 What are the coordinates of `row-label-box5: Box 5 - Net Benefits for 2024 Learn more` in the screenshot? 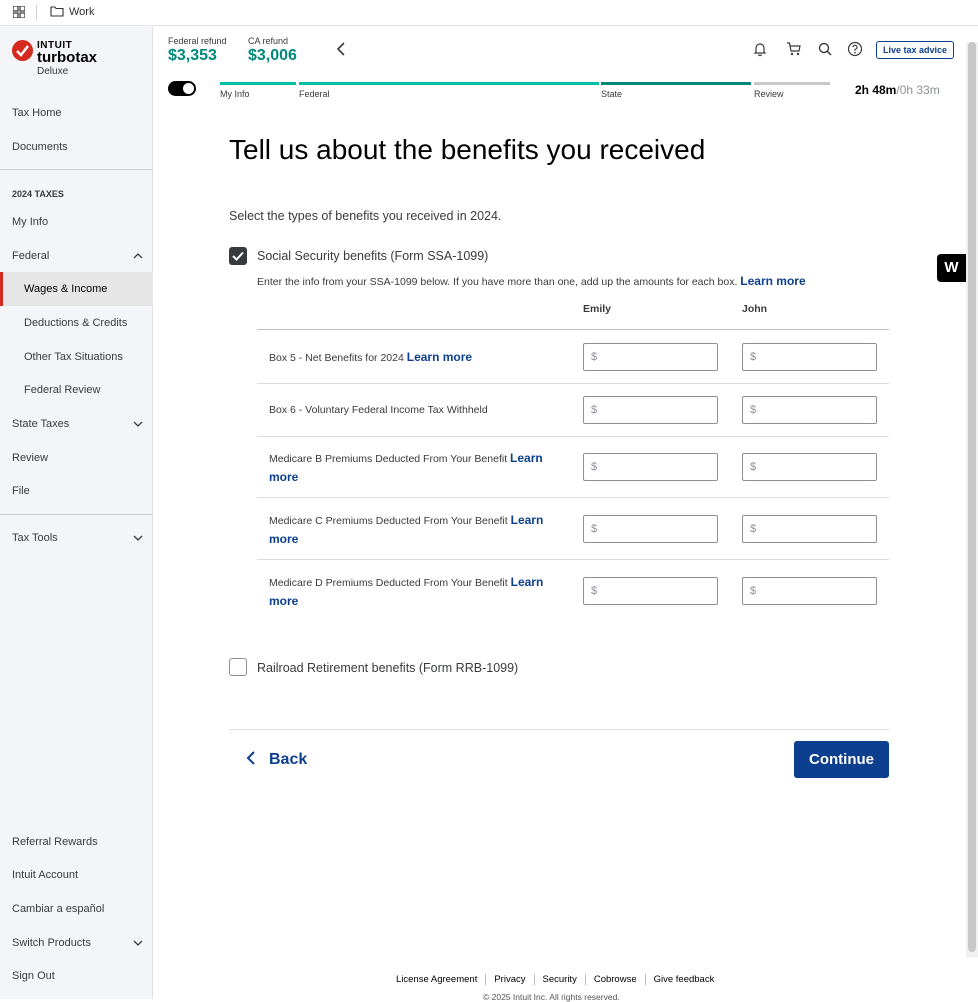 It's located at (419, 357).